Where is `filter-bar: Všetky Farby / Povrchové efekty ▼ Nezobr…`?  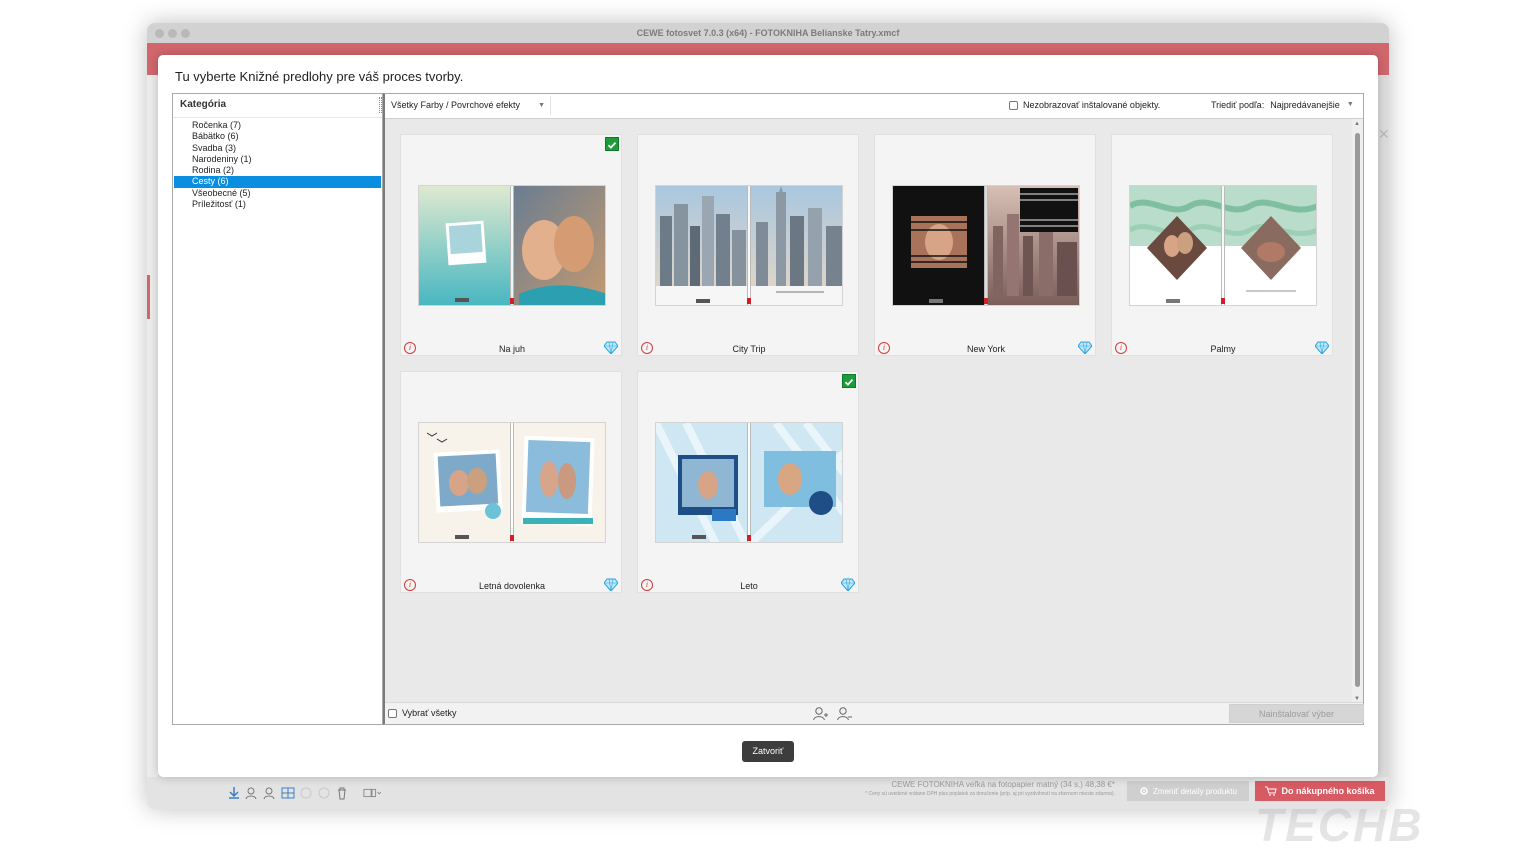
filter-bar: Všetky Farby / Povrchové efekty ▼ Nezobr… is located at coordinates (874, 106).